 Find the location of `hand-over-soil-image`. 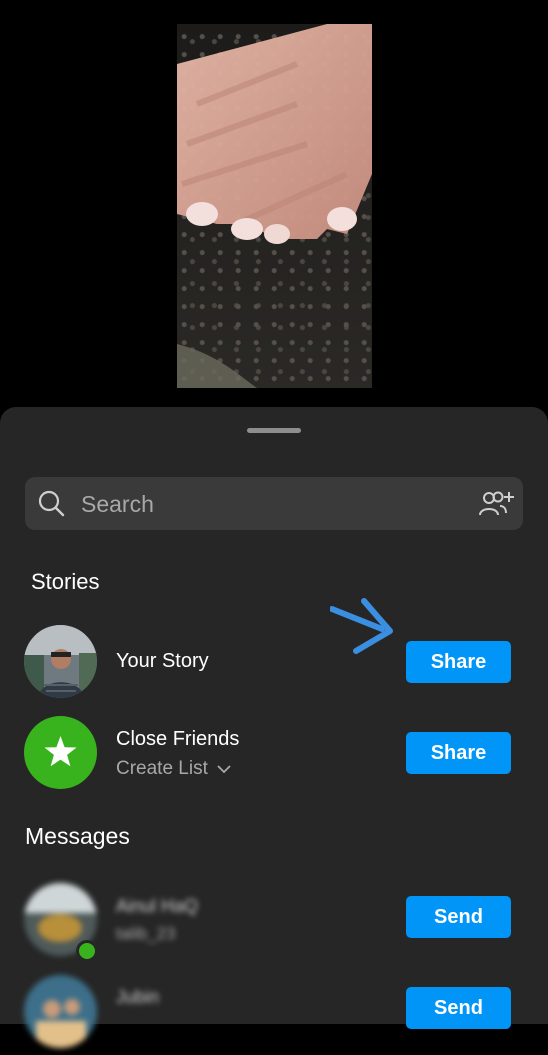

hand-over-soil-image is located at coordinates (274, 206).